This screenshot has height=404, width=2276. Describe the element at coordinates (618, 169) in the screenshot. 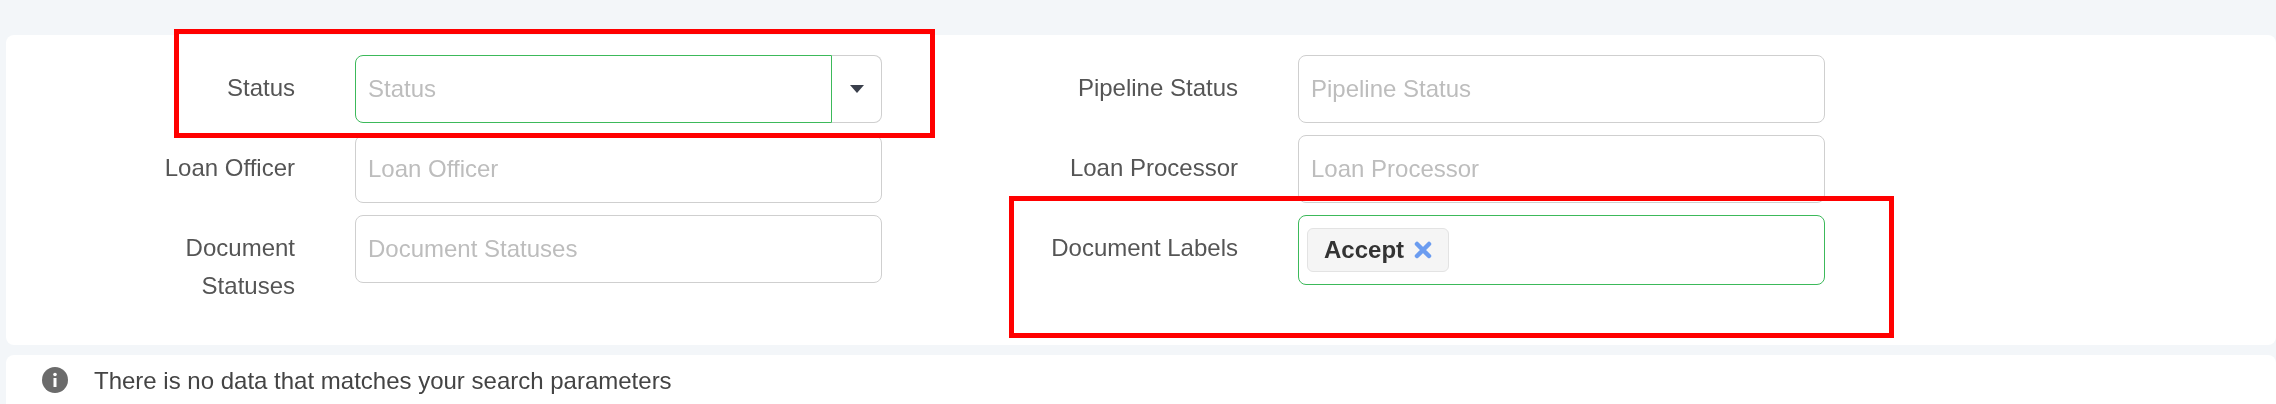

I see `filter-field: Loan Officer` at that location.